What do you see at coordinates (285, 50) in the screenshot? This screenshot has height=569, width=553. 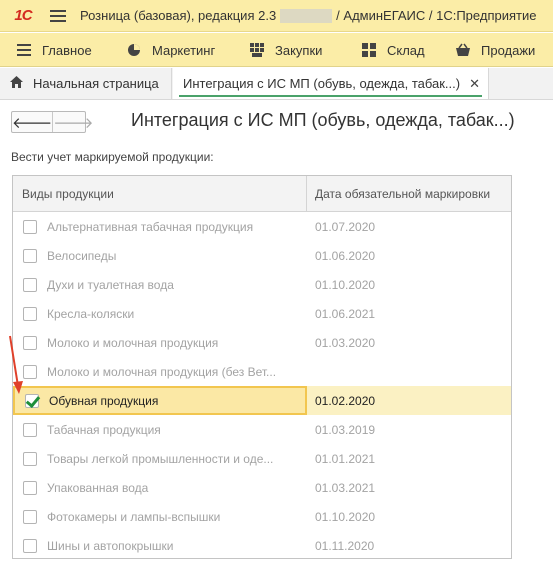 I see `section-purchases: Закупки` at bounding box center [285, 50].